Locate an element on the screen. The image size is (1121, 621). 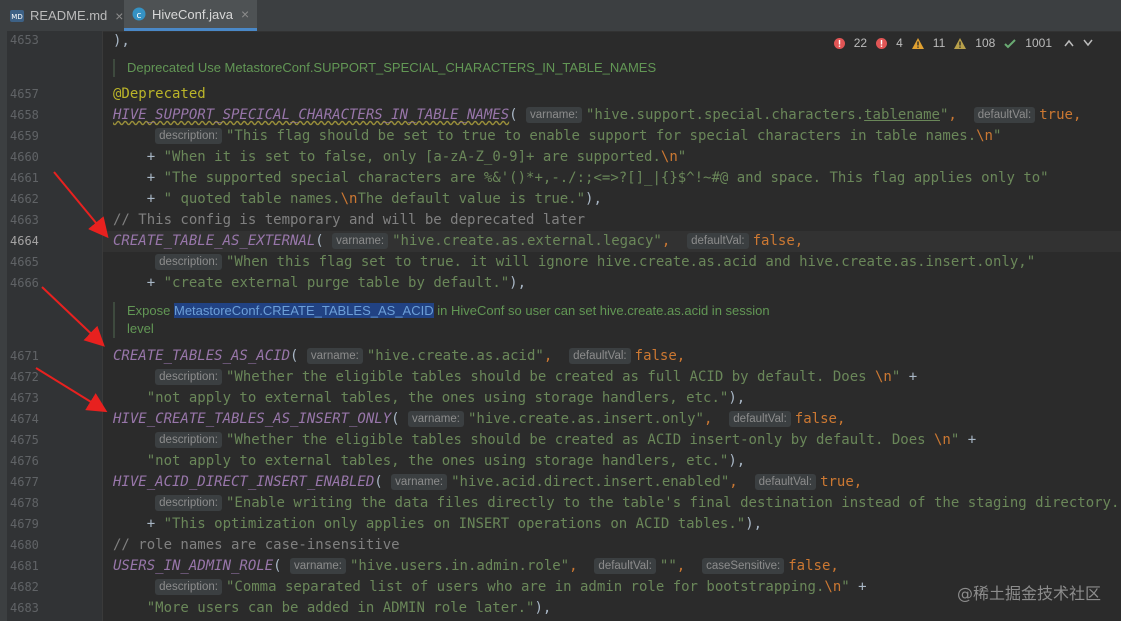
watermark: @稀土掘金技术社区 is located at coordinates (1028, 593).